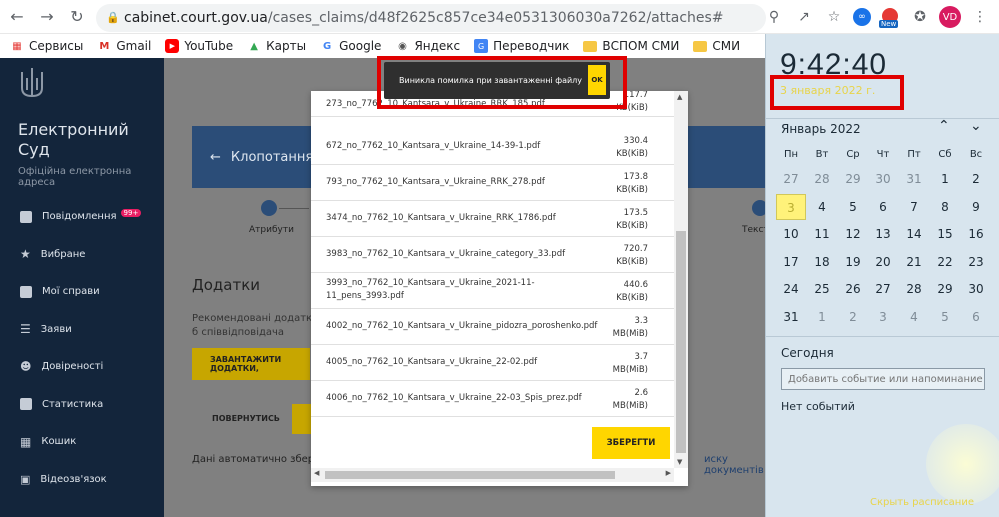 This screenshot has width=999, height=517. What do you see at coordinates (77, 17) in the screenshot?
I see `reload-icon: ↻` at bounding box center [77, 17].